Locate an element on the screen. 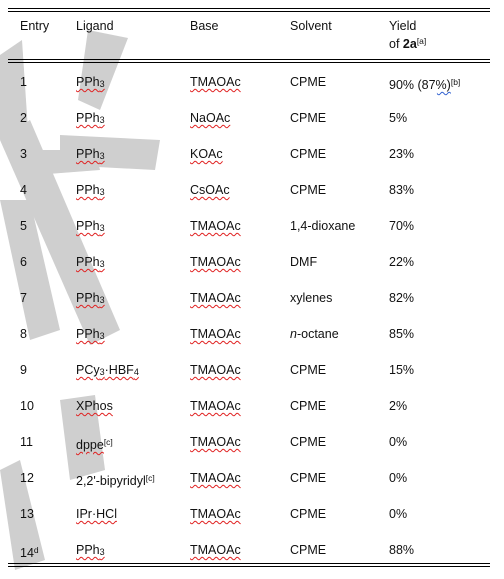 Image resolution: width=504 pixels, height=579 pixels. header-yield-of: of is located at coordinates (396, 44).